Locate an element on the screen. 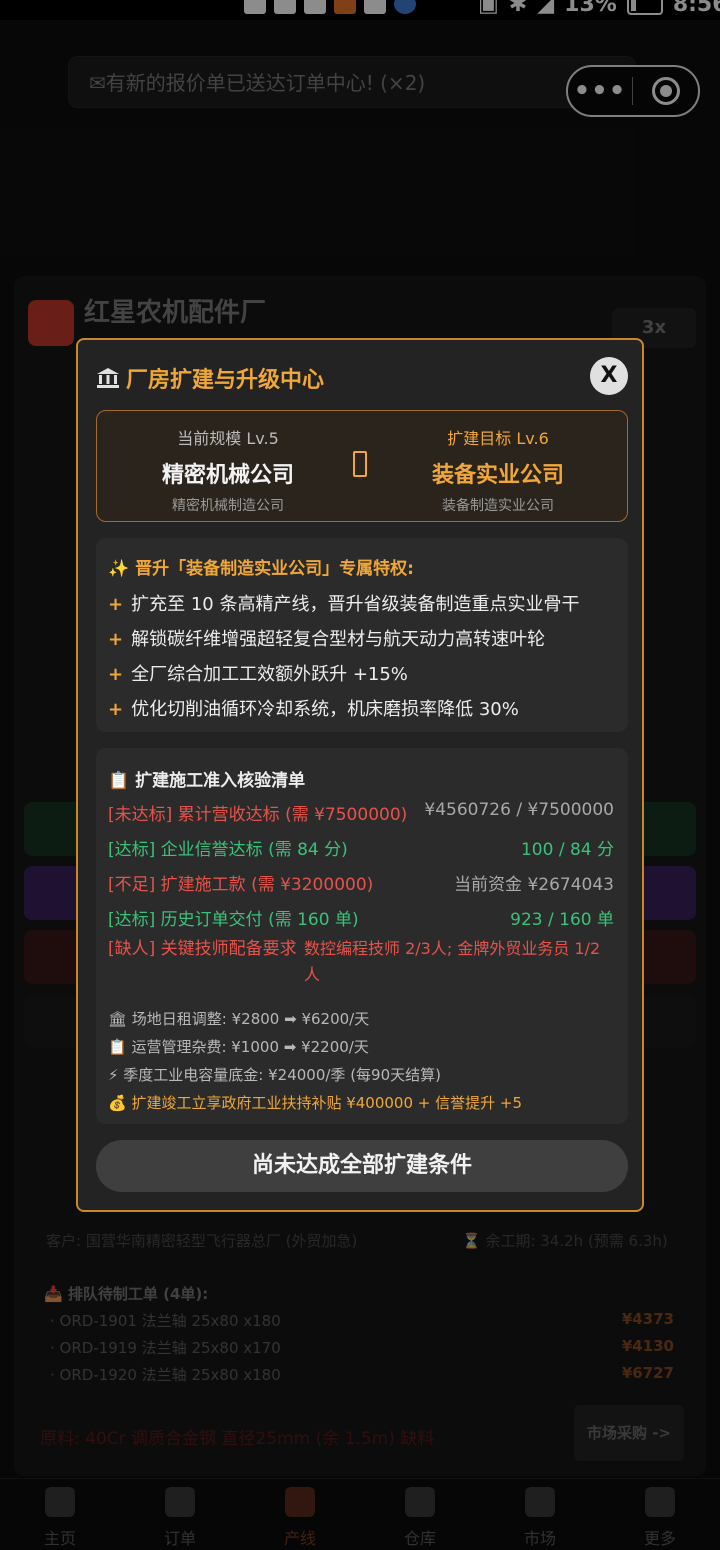 The height and width of the screenshot is (1550, 720). check-label: [缺人] 关键技师配备要求 is located at coordinates (202, 949).